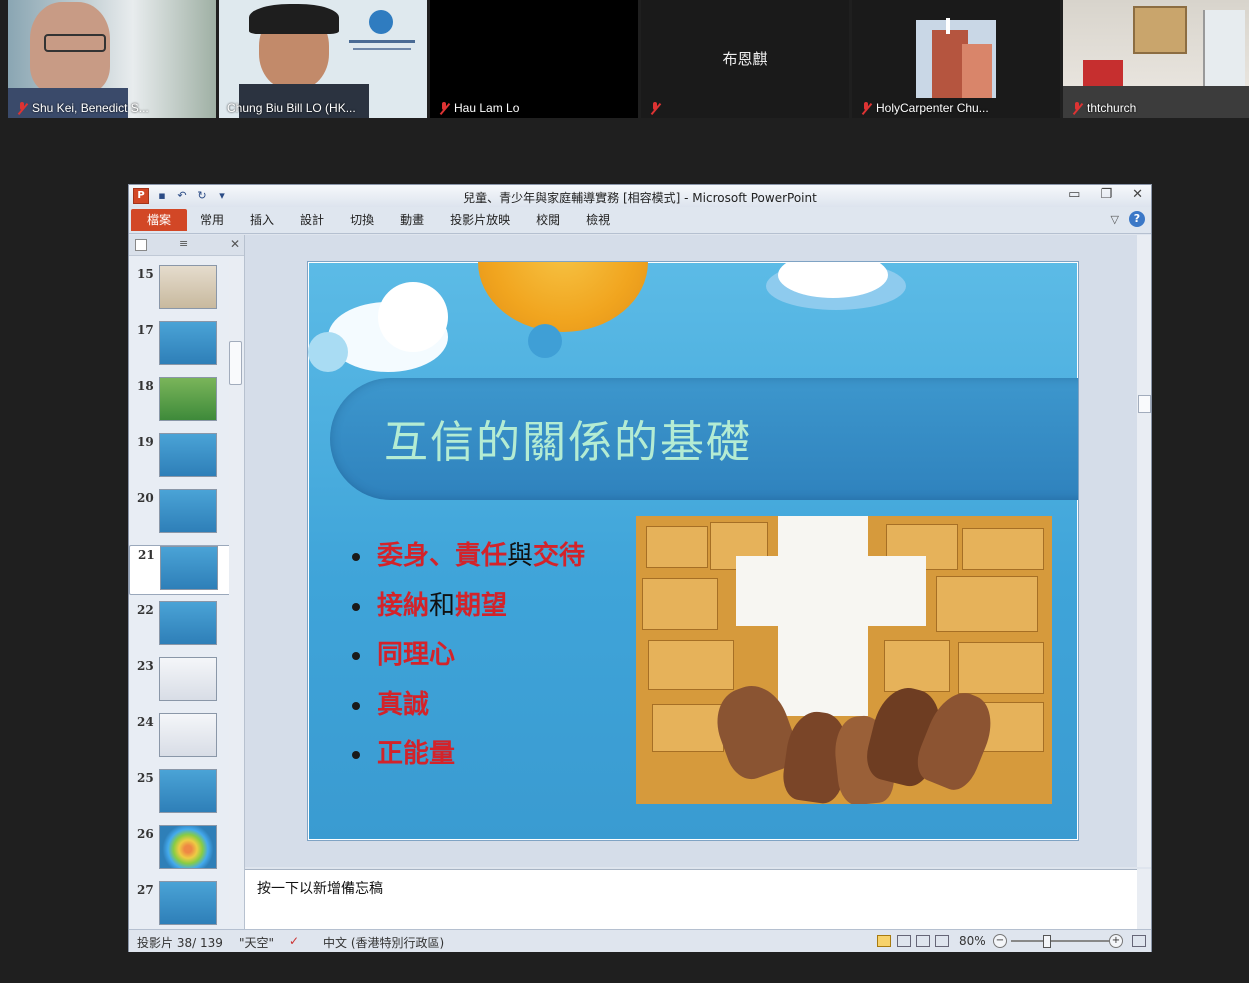  What do you see at coordinates (312, 220) in the screenshot?
I see `tab-design: 設計` at bounding box center [312, 220].